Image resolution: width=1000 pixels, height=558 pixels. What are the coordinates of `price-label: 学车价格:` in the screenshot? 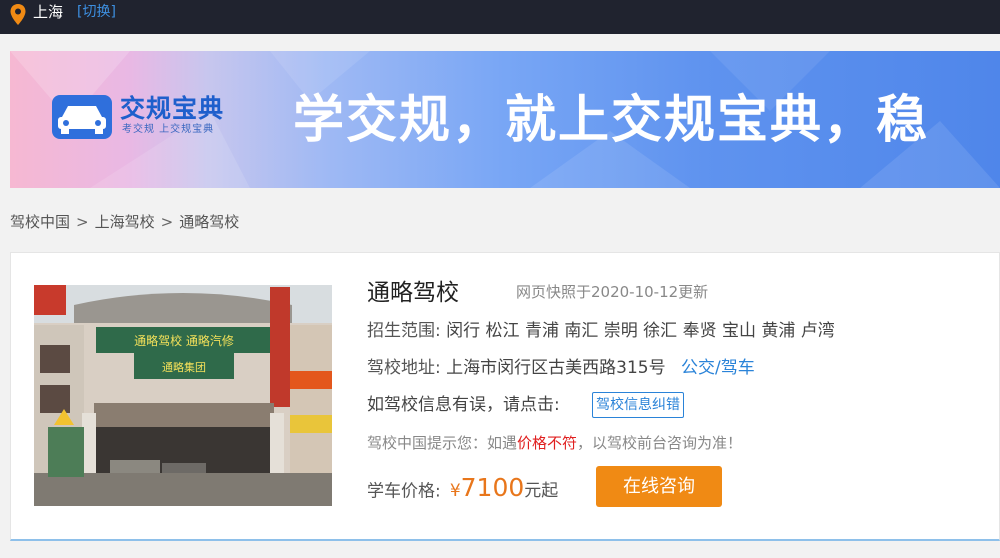 It's located at (404, 491).